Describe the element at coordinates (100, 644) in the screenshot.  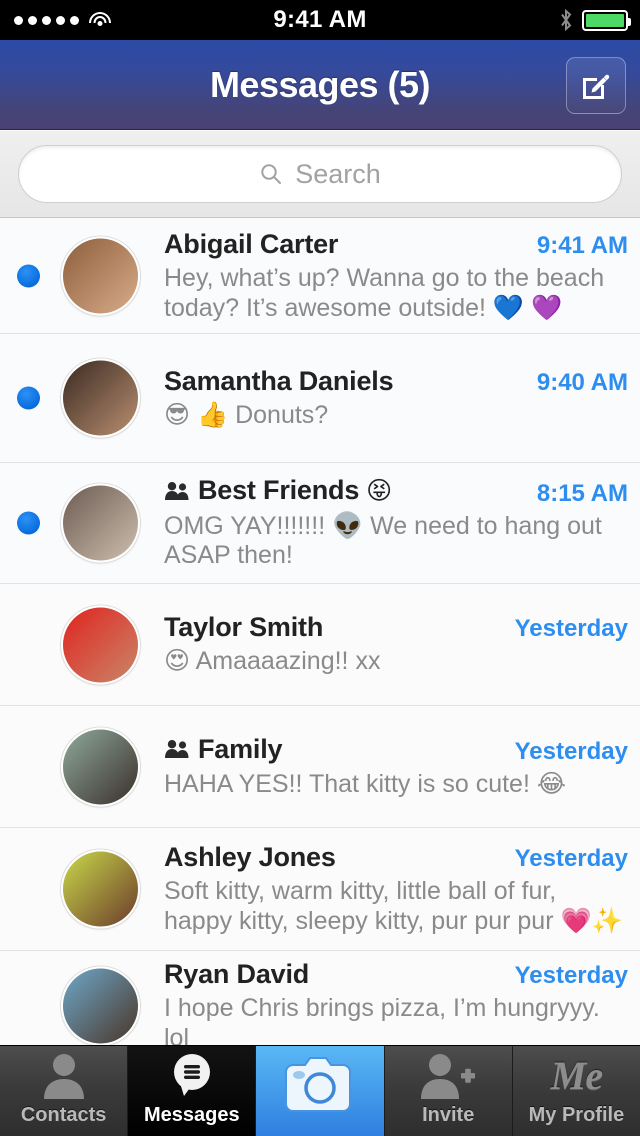
I see `avatar-taylor-smith` at that location.